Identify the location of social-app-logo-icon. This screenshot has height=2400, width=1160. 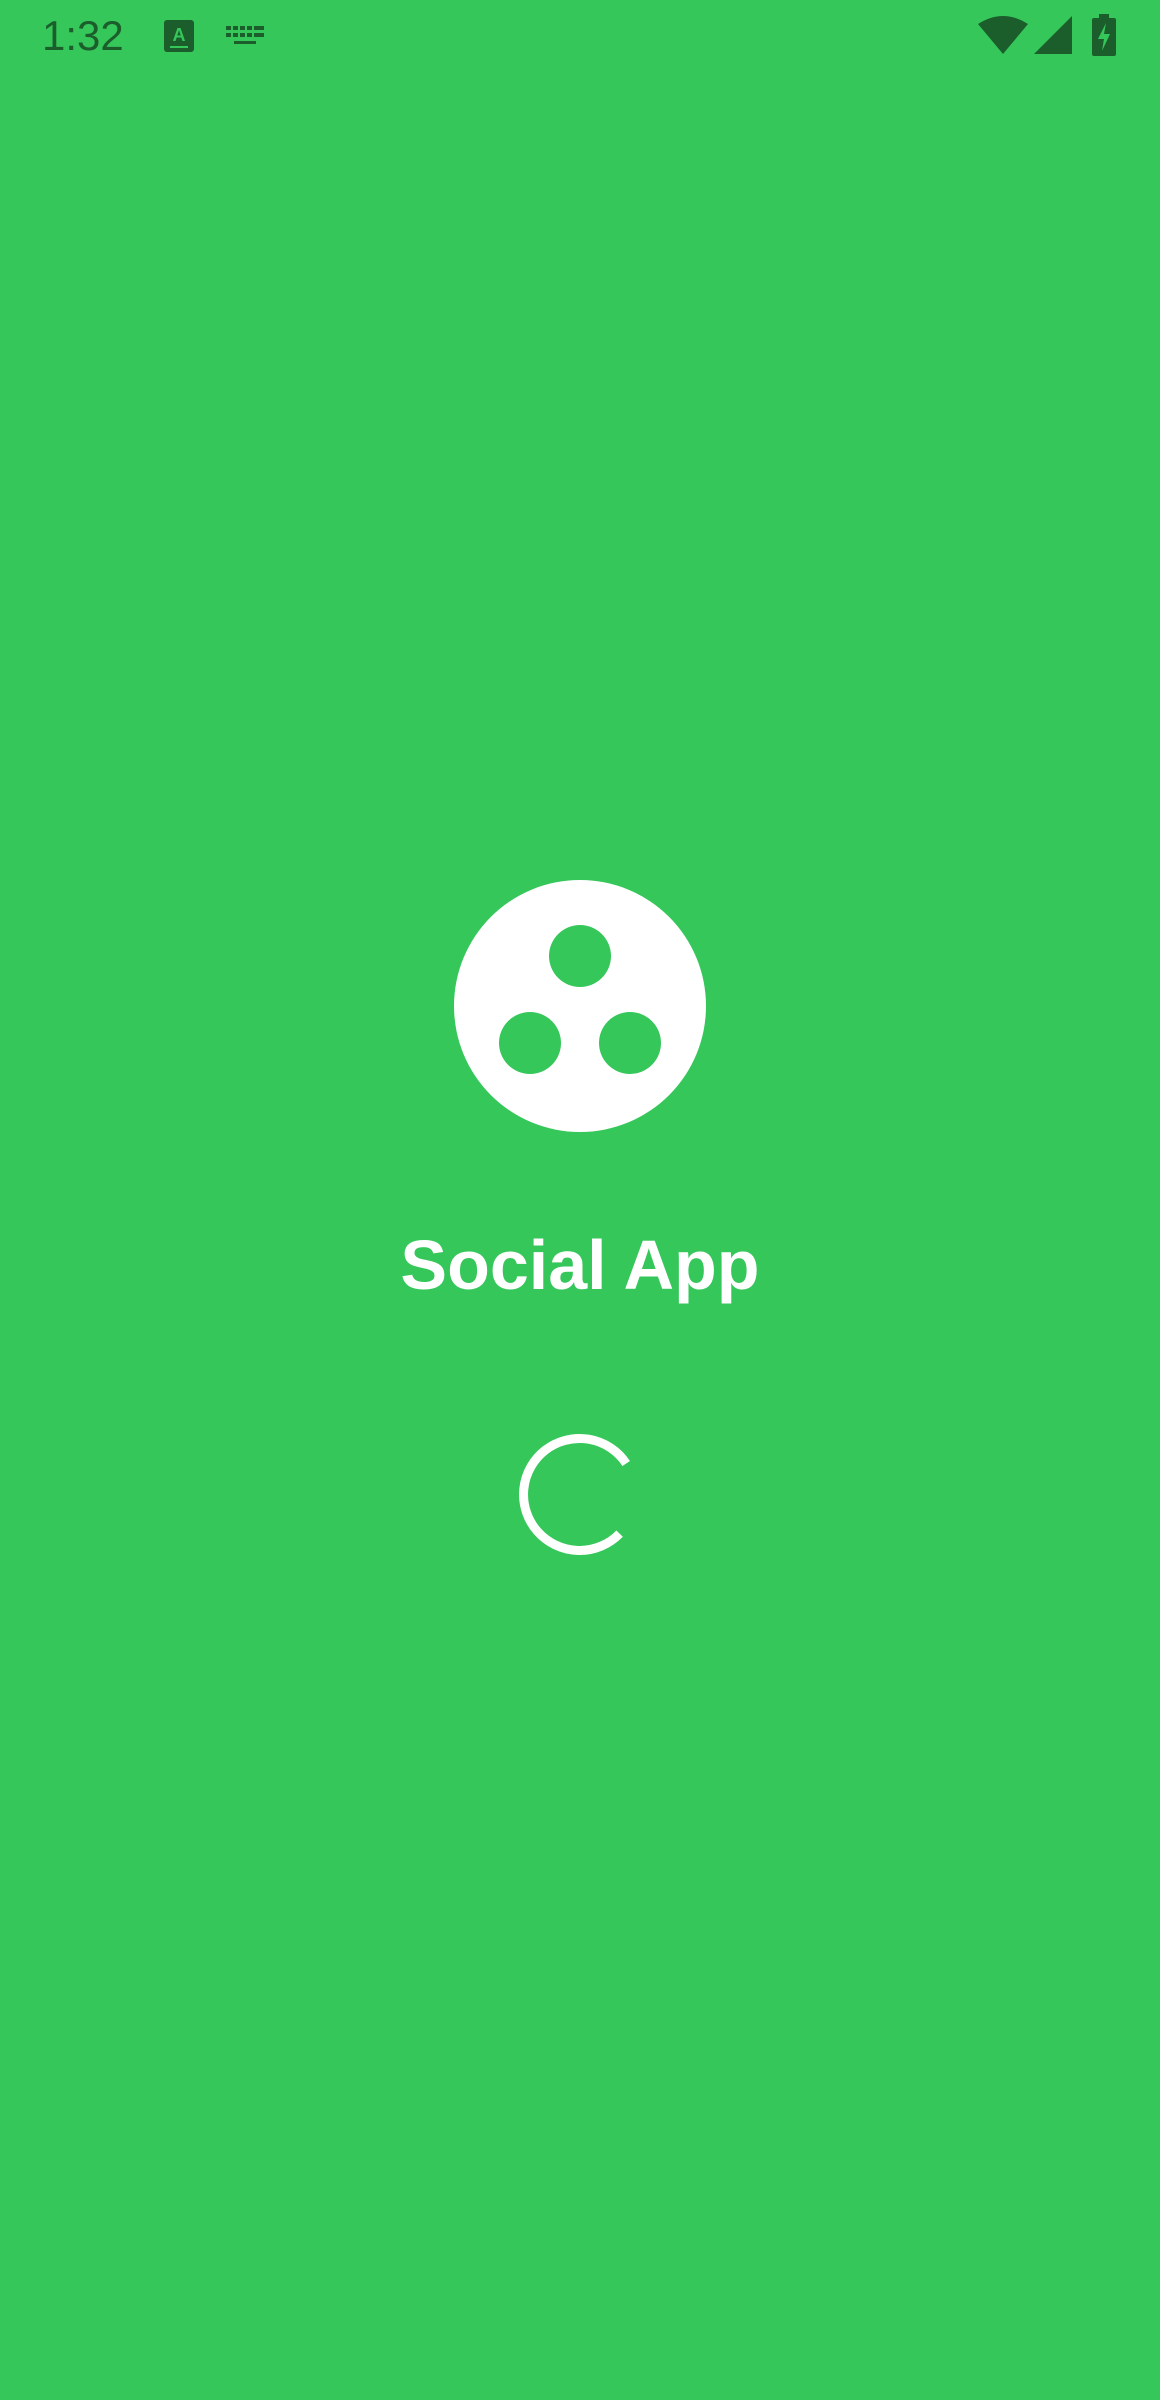
(580, 1006).